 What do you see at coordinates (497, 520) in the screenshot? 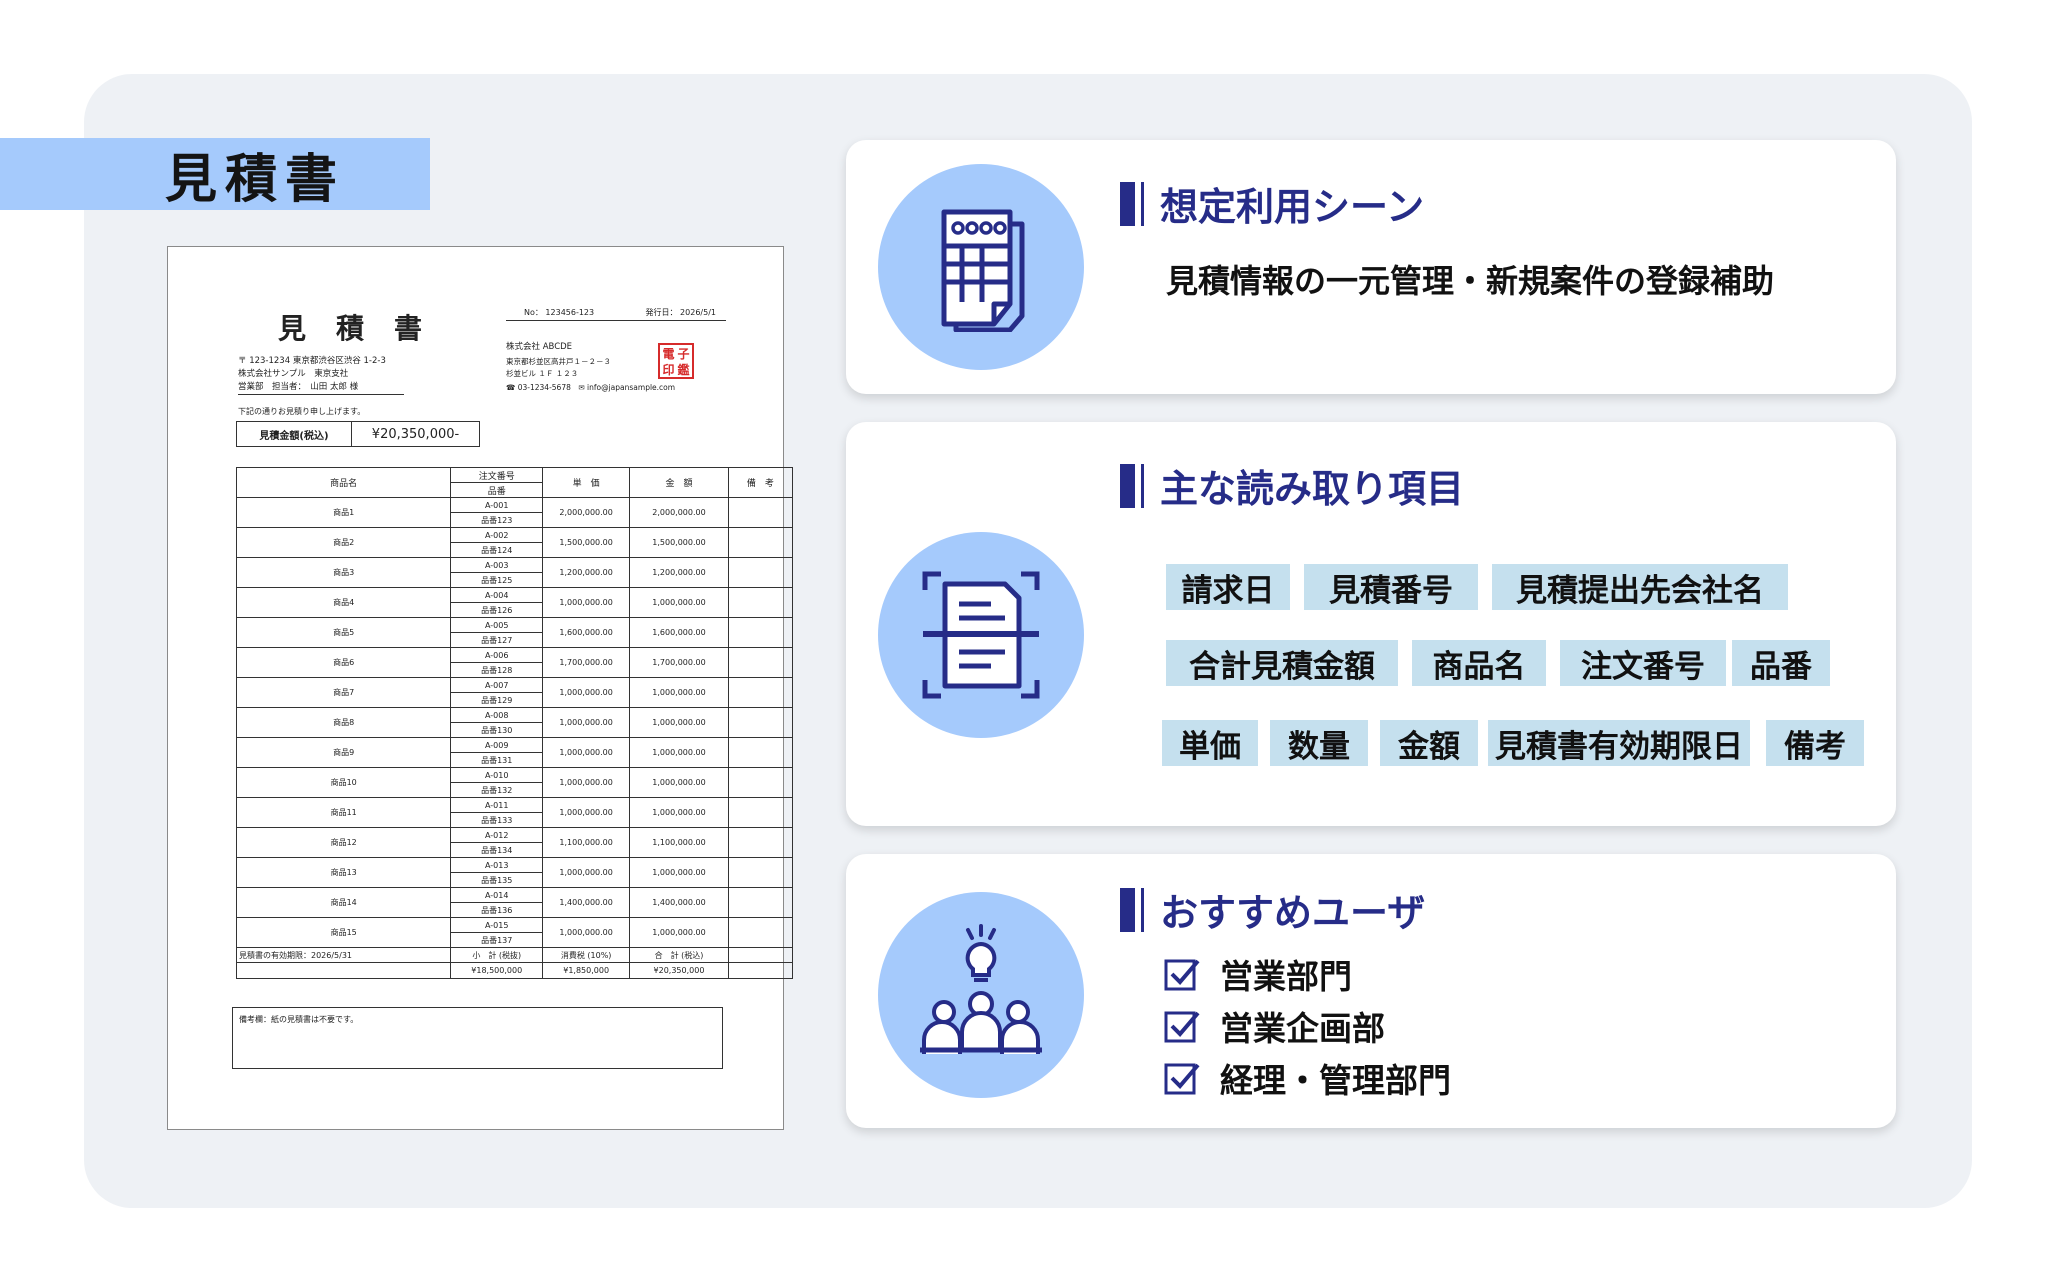
I see `item-part-no: 品番123` at bounding box center [497, 520].